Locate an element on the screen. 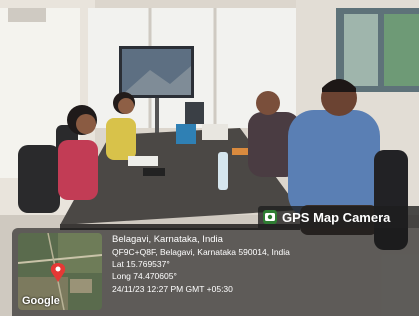 The image size is (419, 316). chair is located at coordinates (39, 179).